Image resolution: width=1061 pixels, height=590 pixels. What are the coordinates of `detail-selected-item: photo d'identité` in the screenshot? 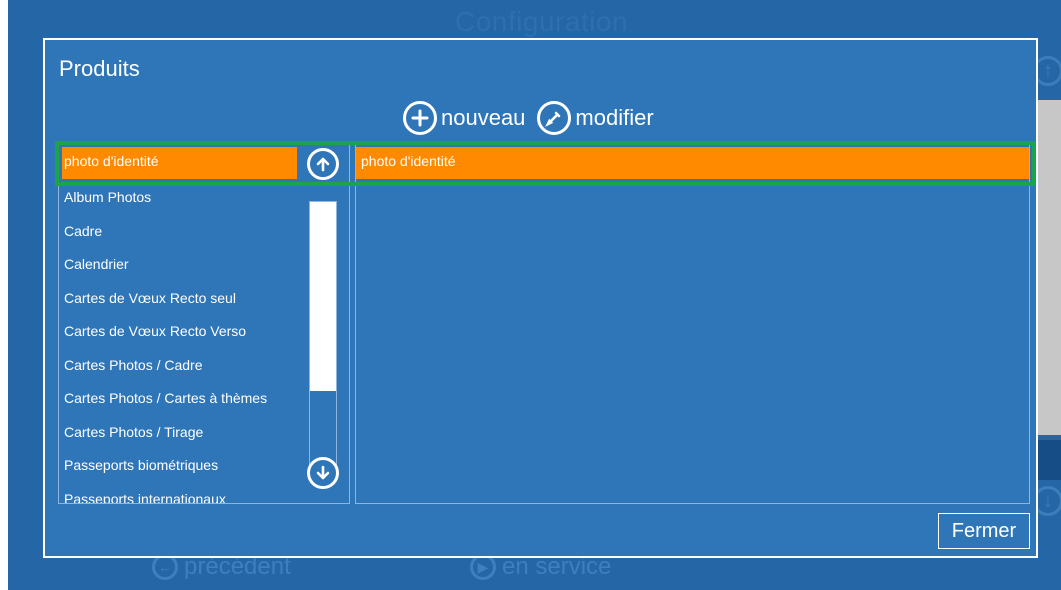 It's located at (692, 163).